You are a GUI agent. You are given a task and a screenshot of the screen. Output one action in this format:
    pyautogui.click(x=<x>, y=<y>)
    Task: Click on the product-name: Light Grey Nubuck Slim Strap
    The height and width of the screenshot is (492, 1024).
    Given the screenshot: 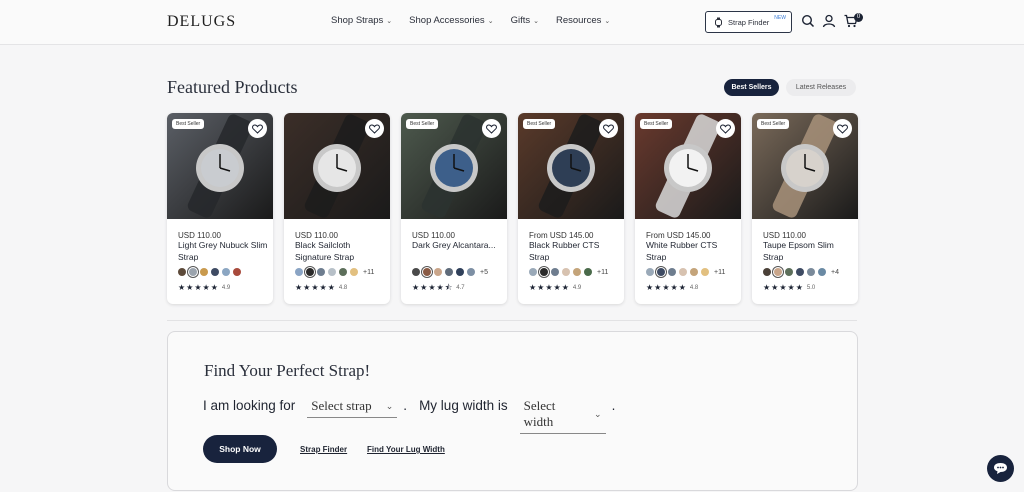 What is the action you would take?
    pyautogui.click(x=224, y=251)
    